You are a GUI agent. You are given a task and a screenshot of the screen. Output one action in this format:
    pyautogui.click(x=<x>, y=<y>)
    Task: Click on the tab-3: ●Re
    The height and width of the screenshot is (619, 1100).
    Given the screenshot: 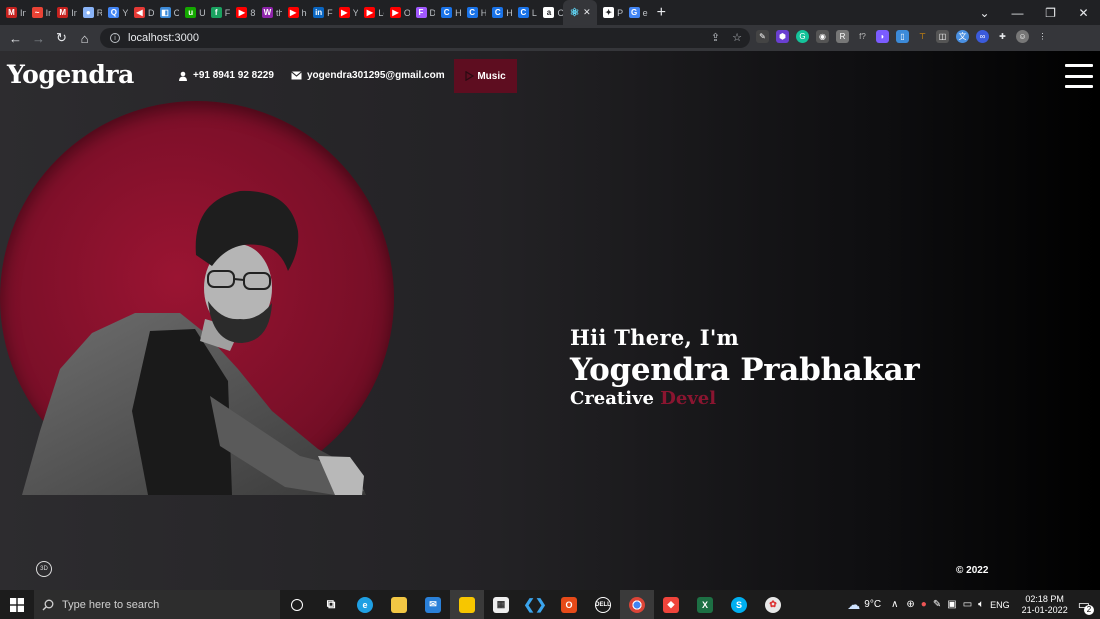 What is the action you would take?
    pyautogui.click(x=89, y=12)
    